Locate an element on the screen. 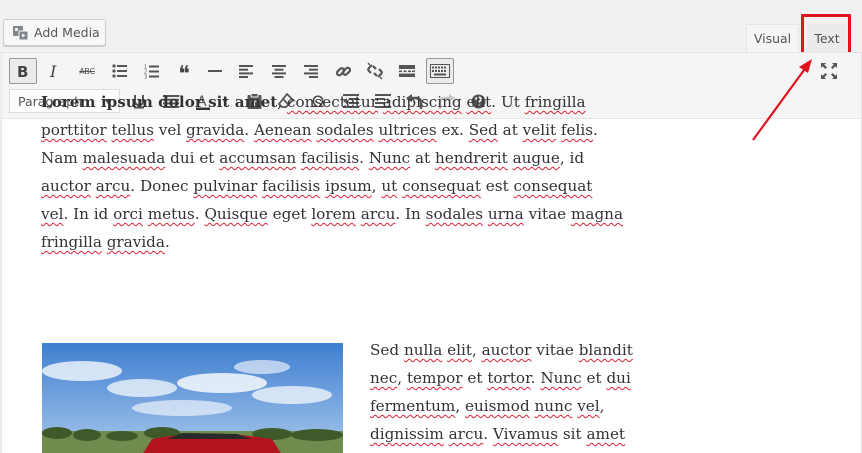 This screenshot has width=862, height=453. spellcheck-word: Quisque is located at coordinates (236, 214).